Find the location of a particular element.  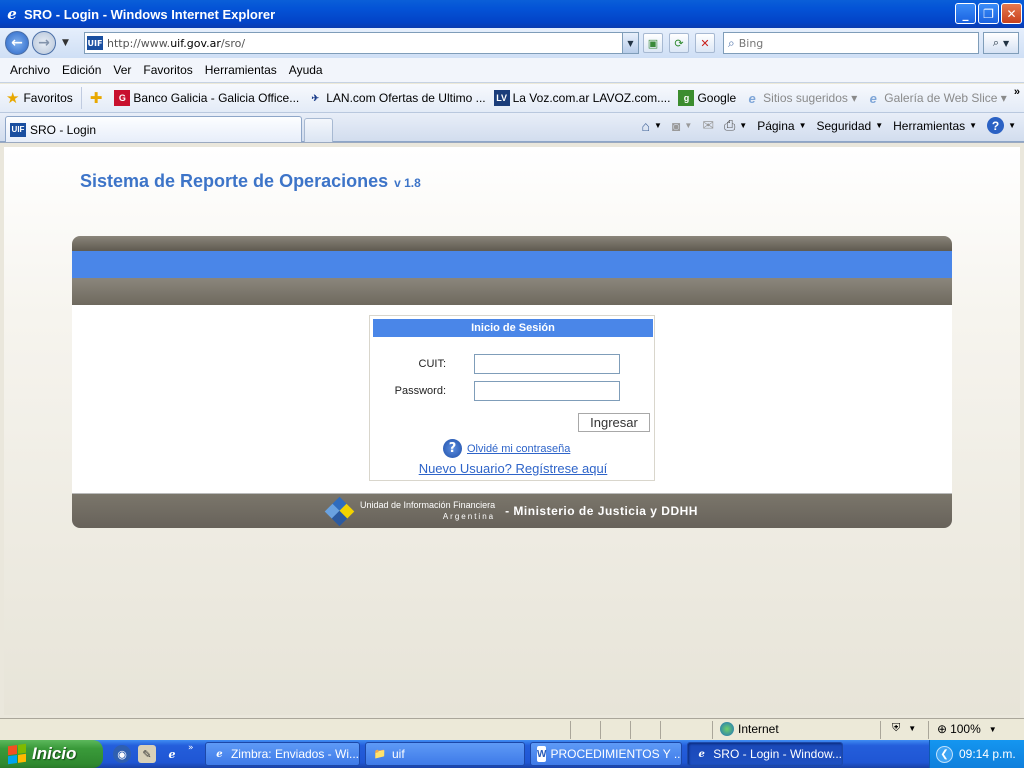

page-title: Sistema de Reporte de Operaciones v 1.8 is located at coordinates (250, 181).